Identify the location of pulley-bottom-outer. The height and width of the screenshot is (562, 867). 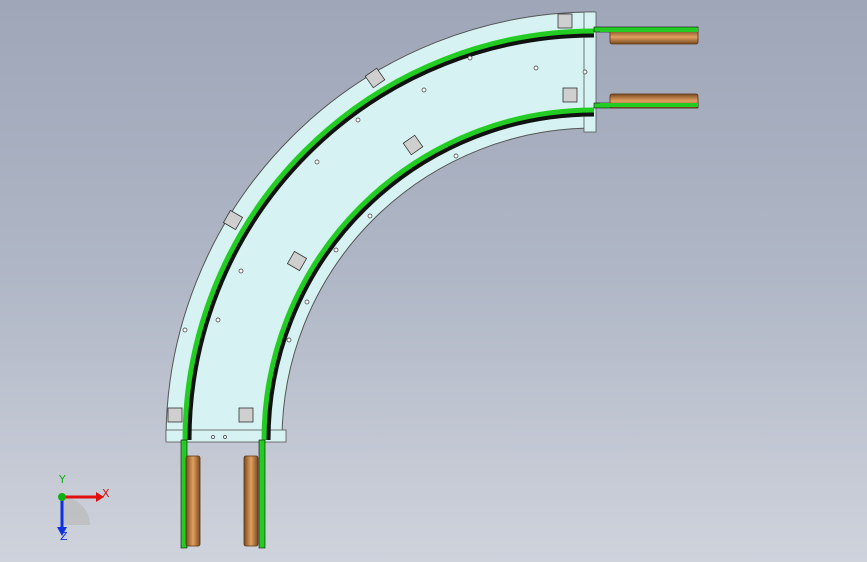
(193, 501).